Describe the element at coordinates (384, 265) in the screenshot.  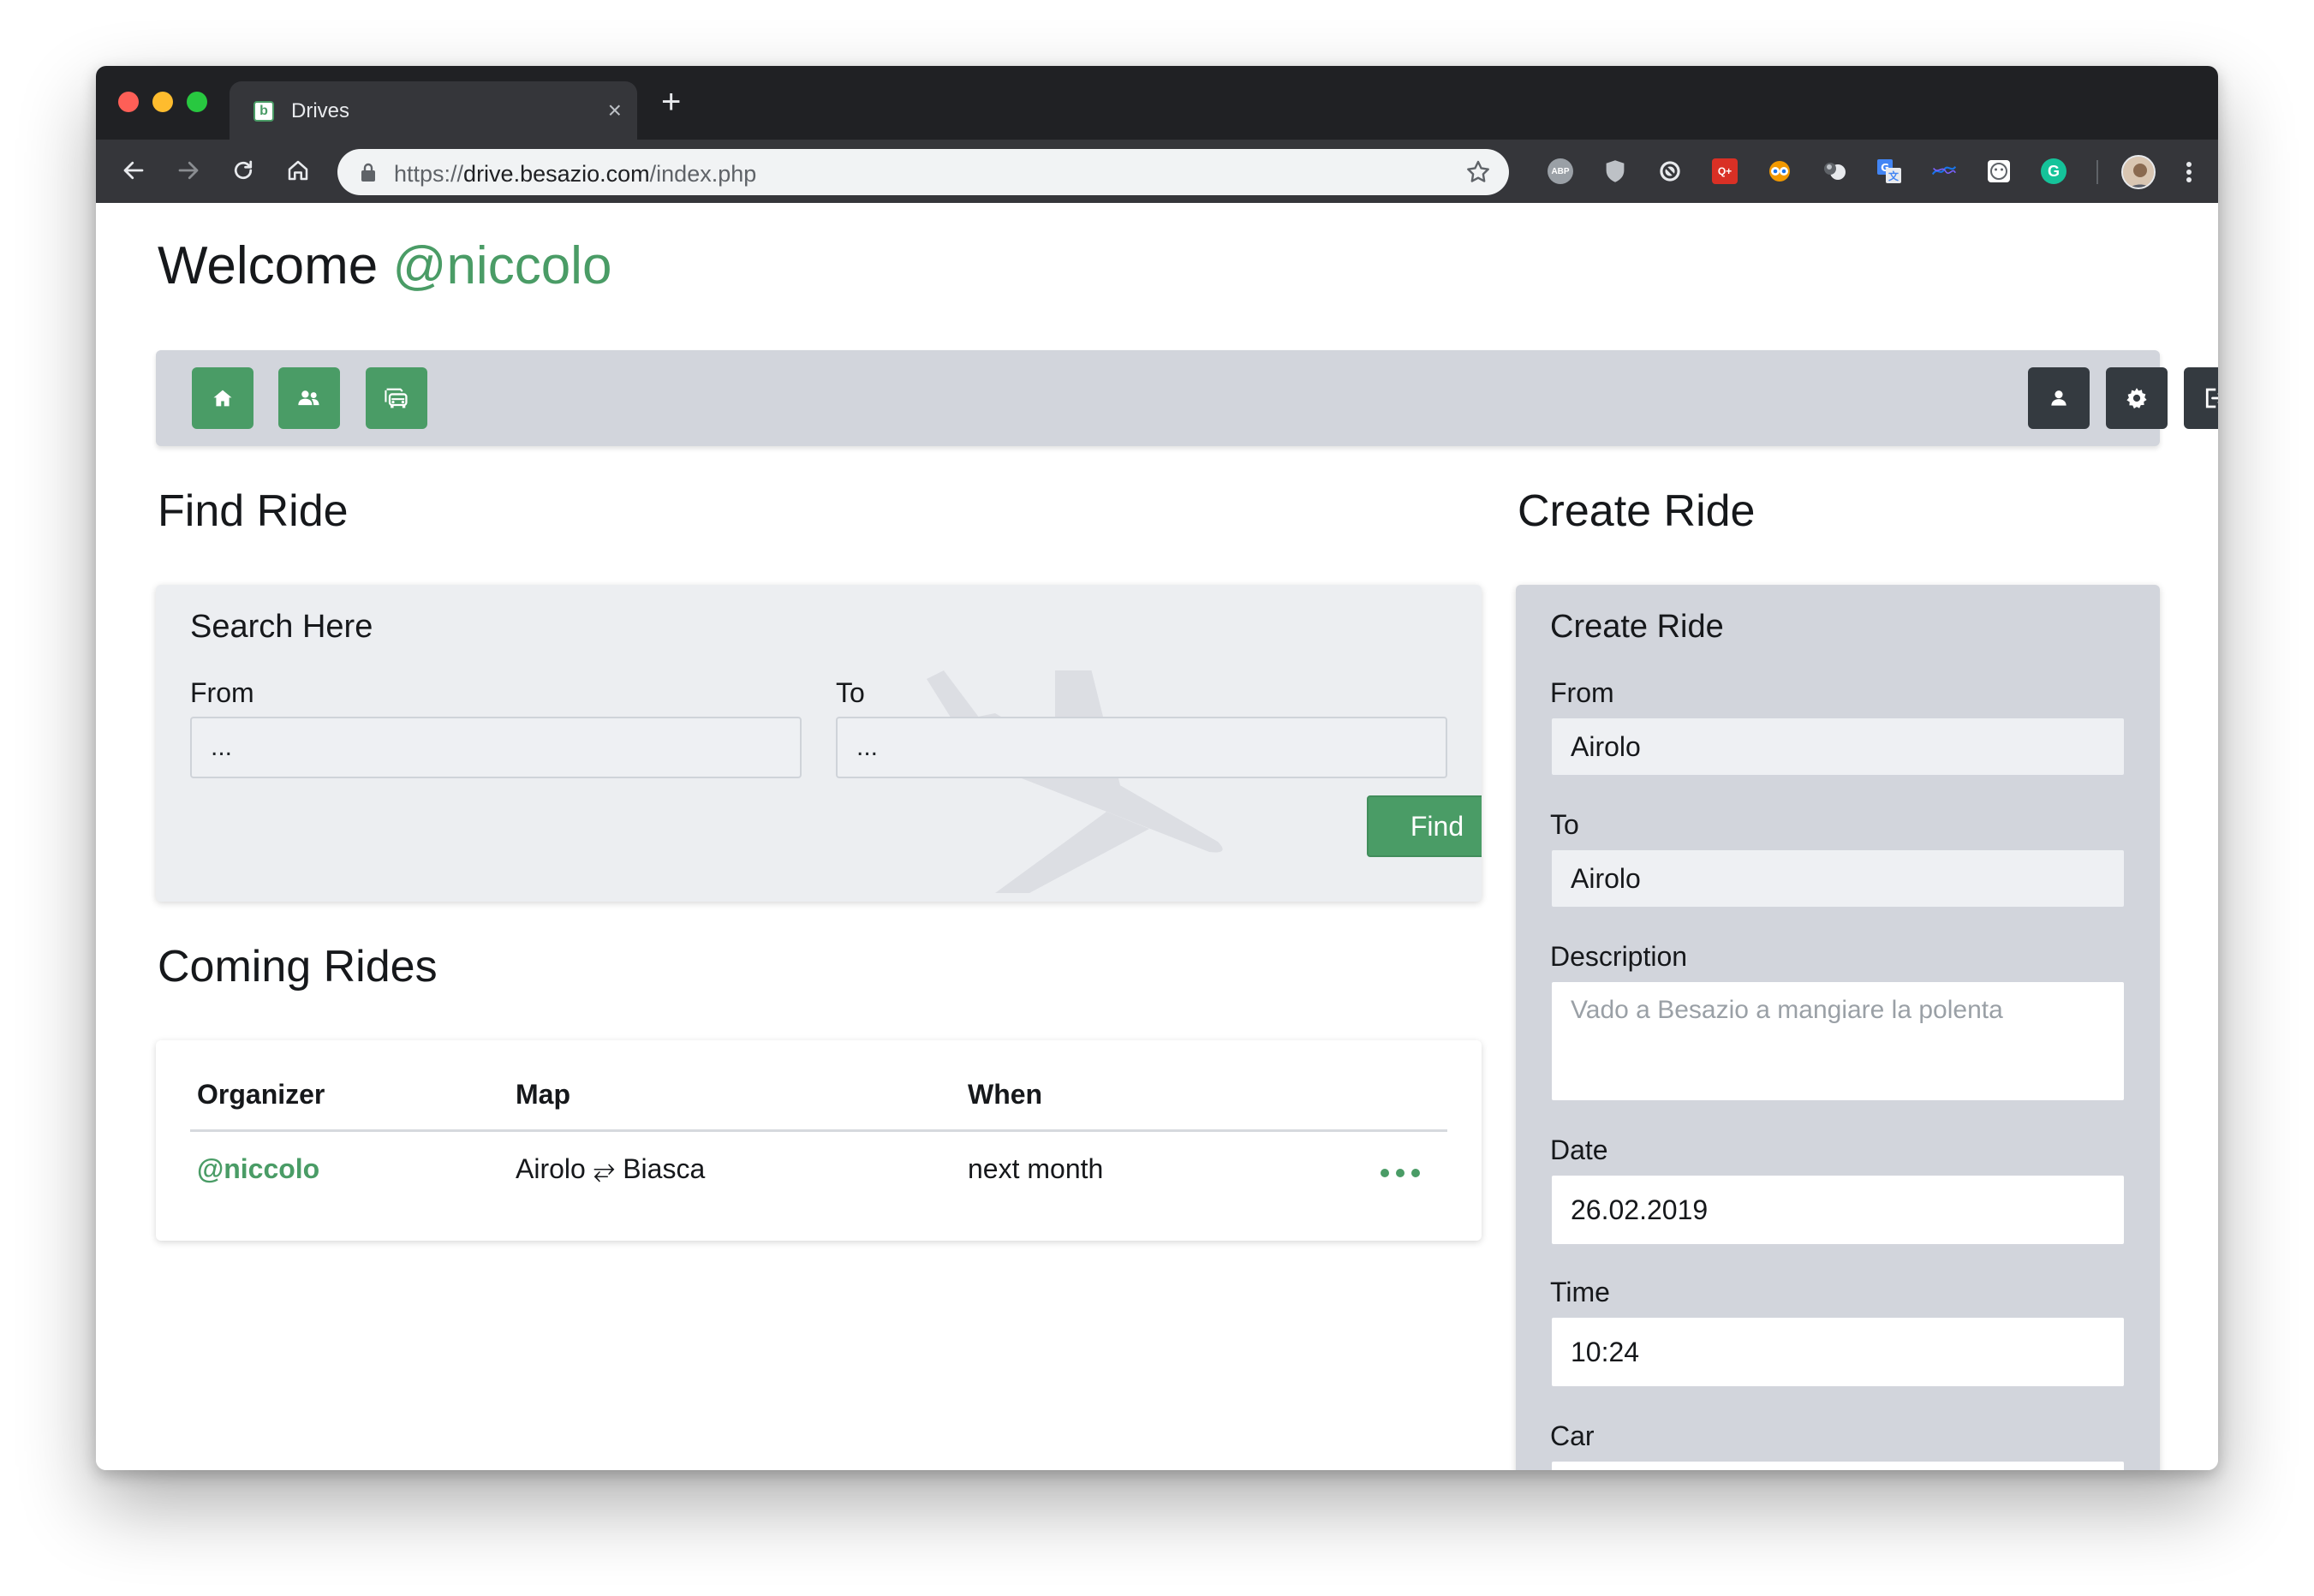
I see `page-title: Welcome @niccolo` at that location.